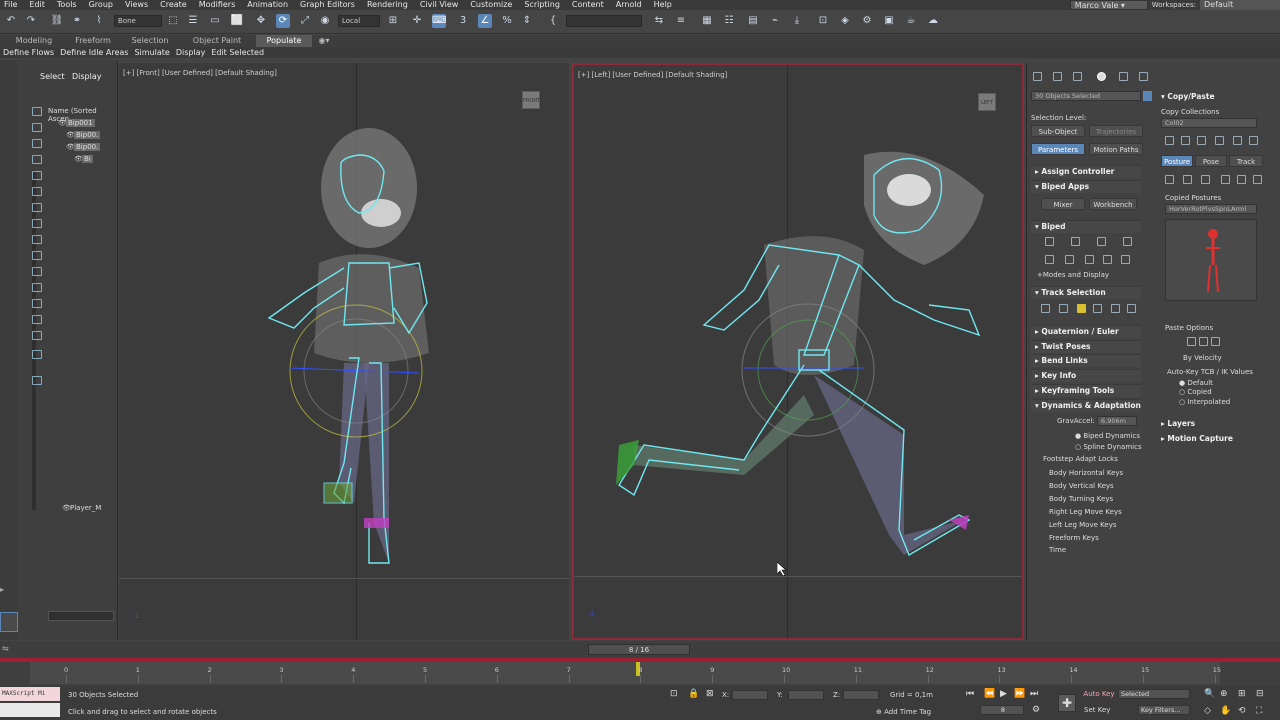 The height and width of the screenshot is (720, 1280). What do you see at coordinates (329, 5) in the screenshot?
I see `menu-graph-editors: Graph Editors` at bounding box center [329, 5].